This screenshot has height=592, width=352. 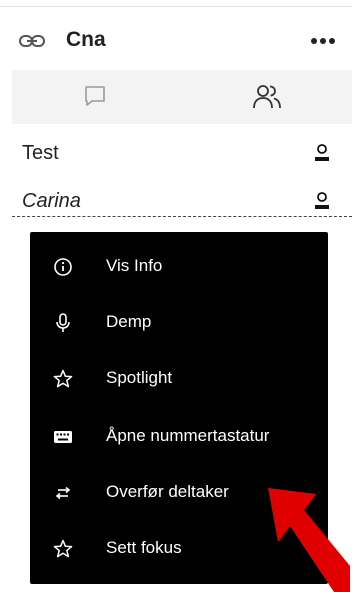 I want to click on people-icon, so click(x=267, y=97).